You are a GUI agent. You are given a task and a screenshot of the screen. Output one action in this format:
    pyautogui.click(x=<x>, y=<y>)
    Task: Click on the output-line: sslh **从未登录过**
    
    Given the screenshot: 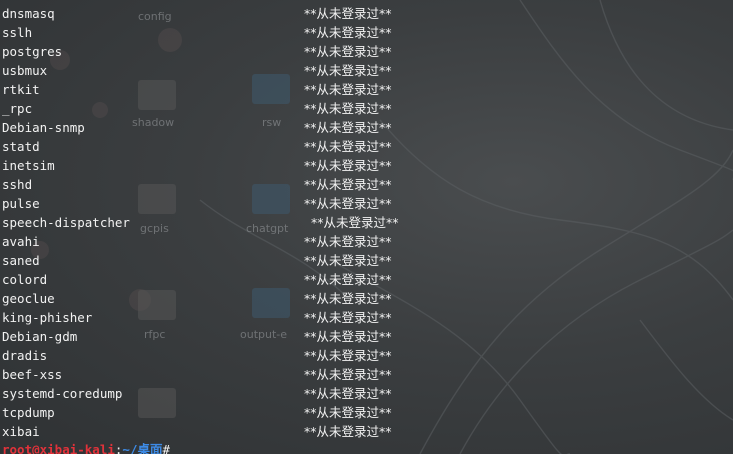 What is the action you would take?
    pyautogui.click(x=362, y=32)
    